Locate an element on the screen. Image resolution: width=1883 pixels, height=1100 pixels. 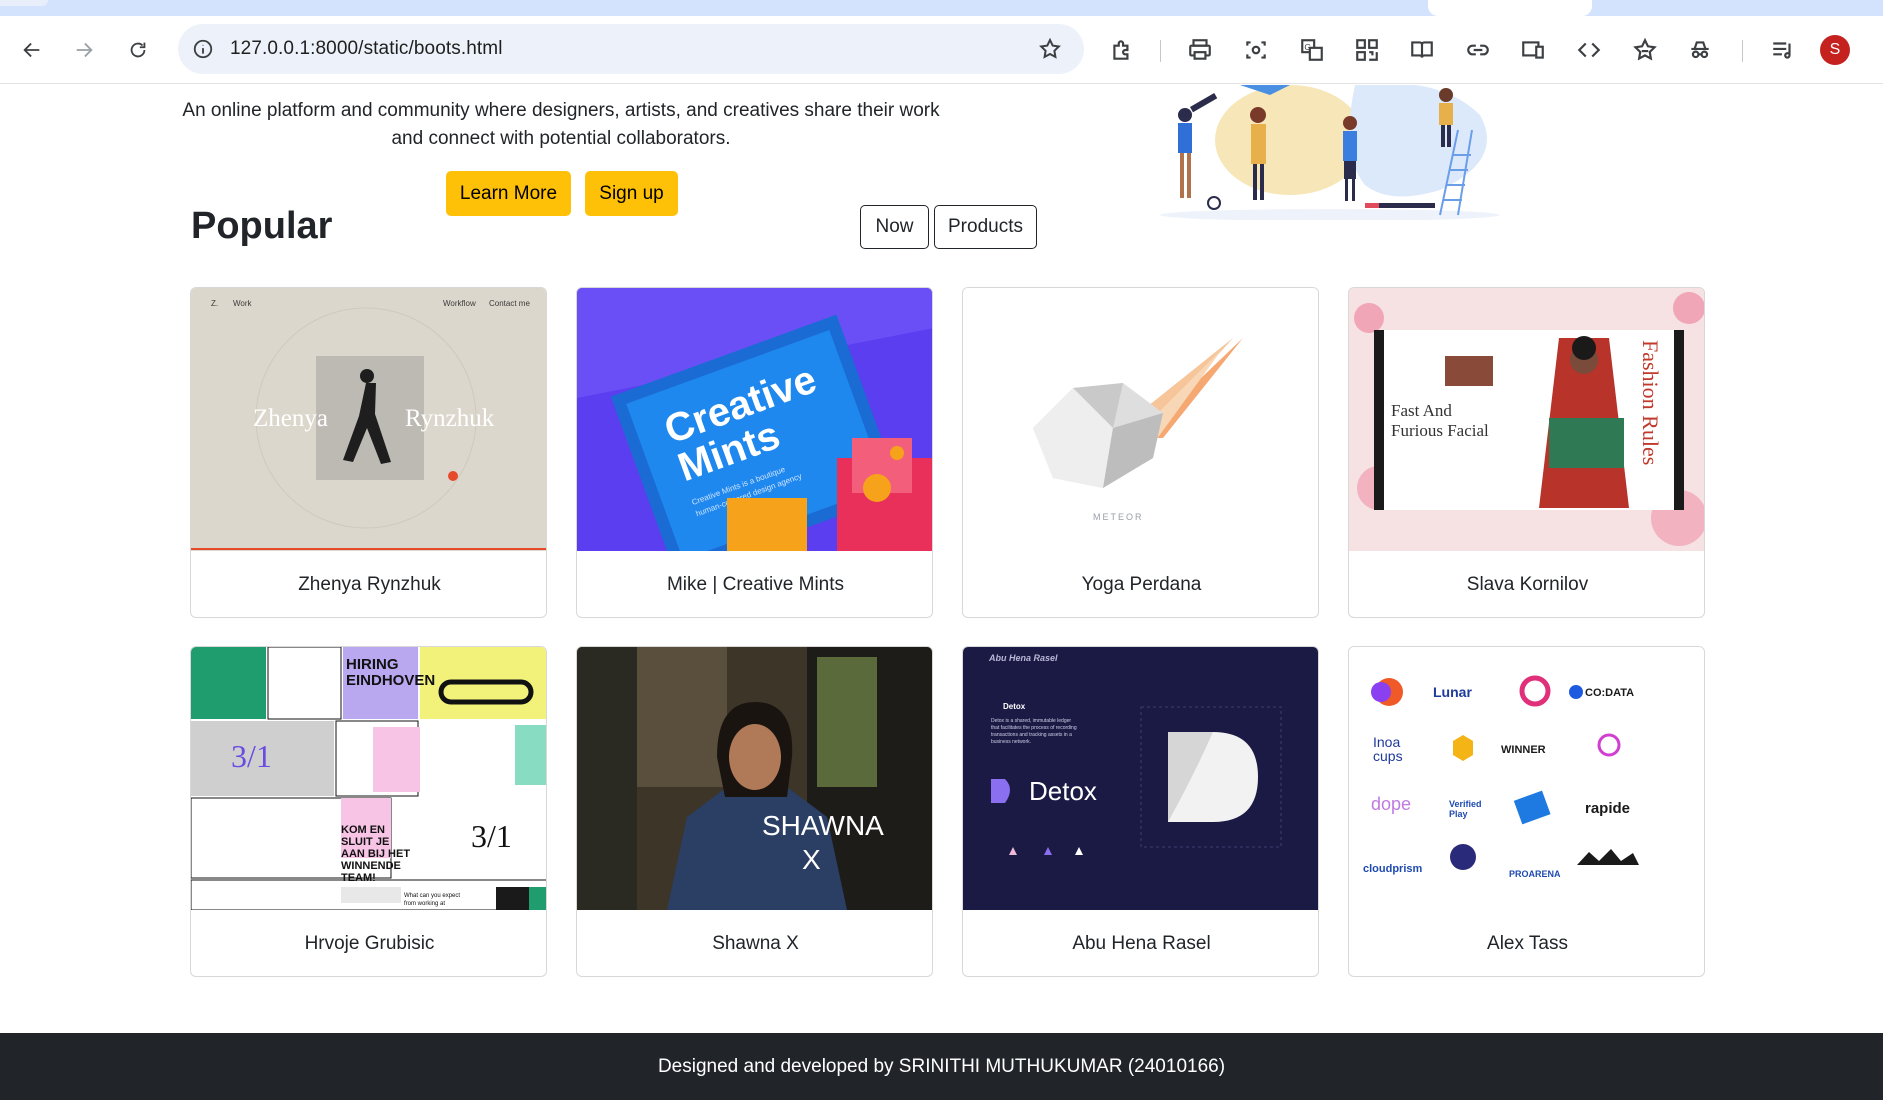
svg-text:transactions and tracking asse: transactions and tracking assets in a is located at coordinates (1031, 735).